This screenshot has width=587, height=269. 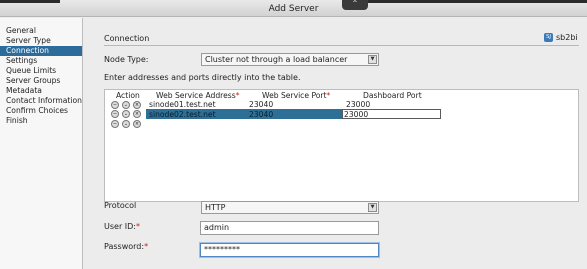 What do you see at coordinates (289, 250) in the screenshot?
I see `password-input: *********` at bounding box center [289, 250].